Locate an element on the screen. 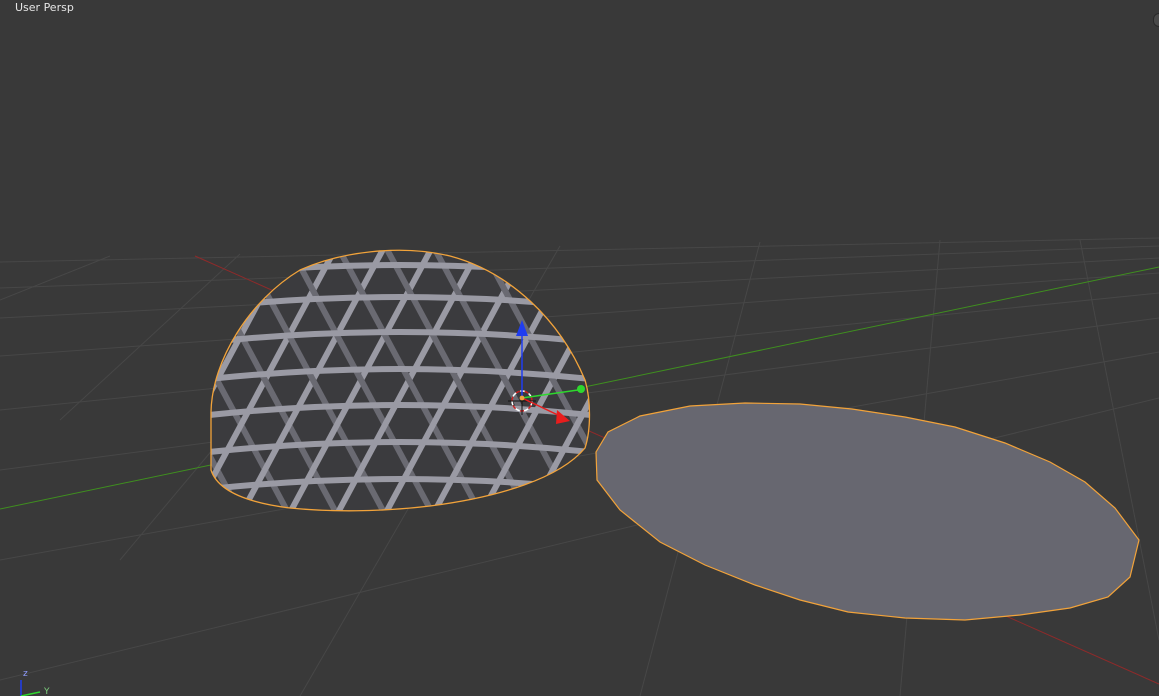  axis-label-z: z is located at coordinates (25, 674).